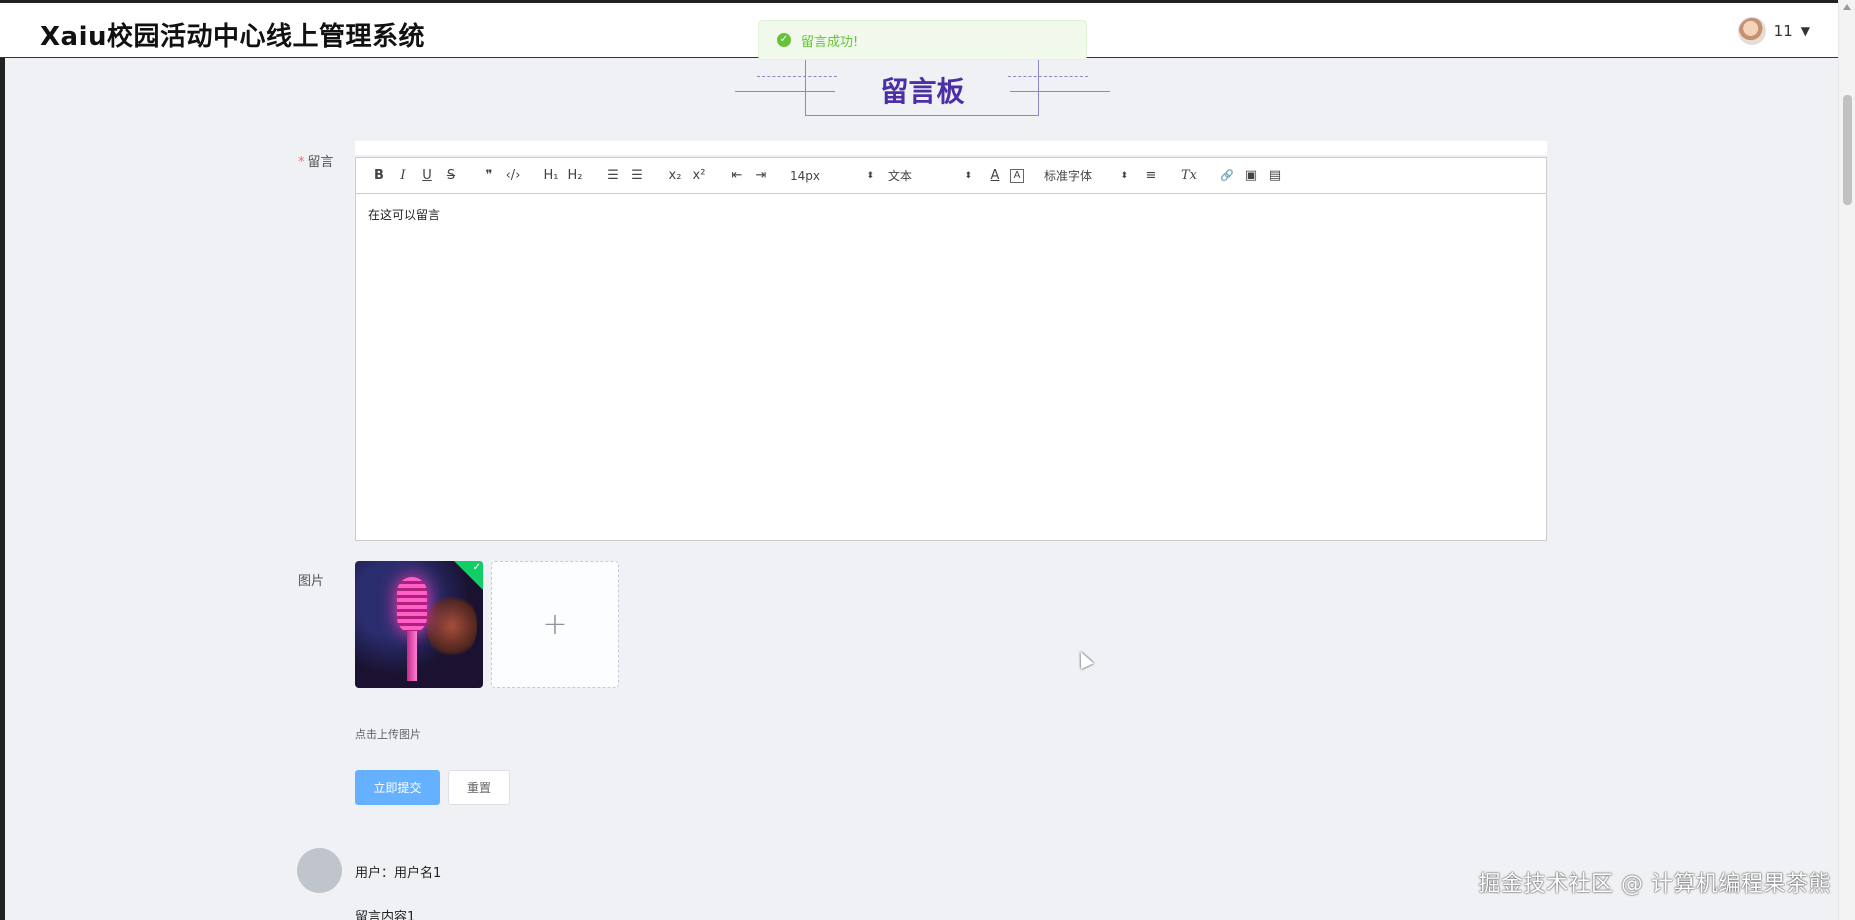  Describe the element at coordinates (388, 734) in the screenshot. I see `upload-tip: 点击上传图片` at that location.